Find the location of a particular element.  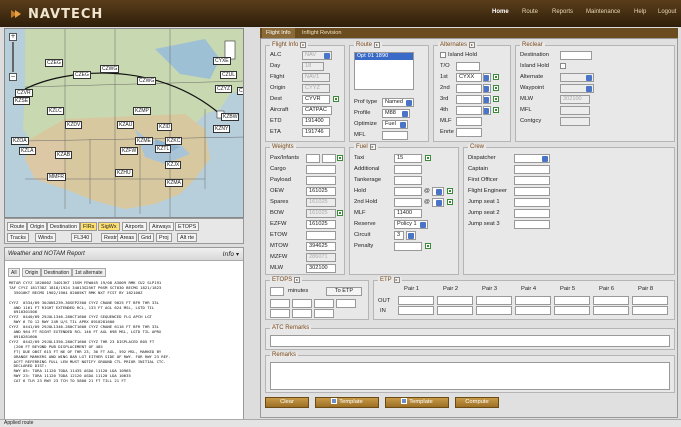

alc-select: NAV is located at coordinates (317, 55).